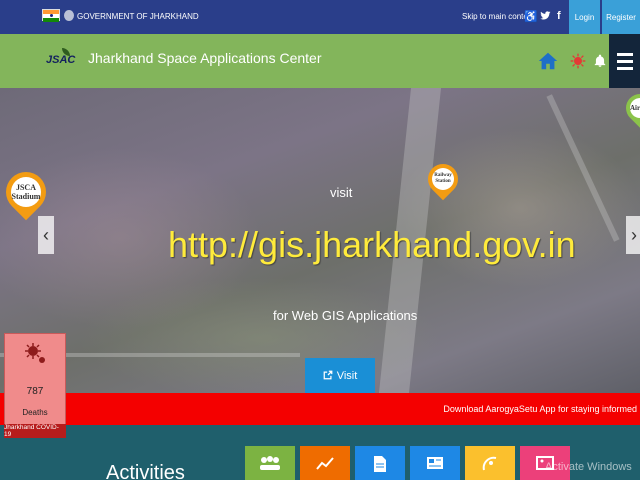 This screenshot has height=480, width=640. Describe the element at coordinates (621, 17) in the screenshot. I see `register-button: Register` at that location.